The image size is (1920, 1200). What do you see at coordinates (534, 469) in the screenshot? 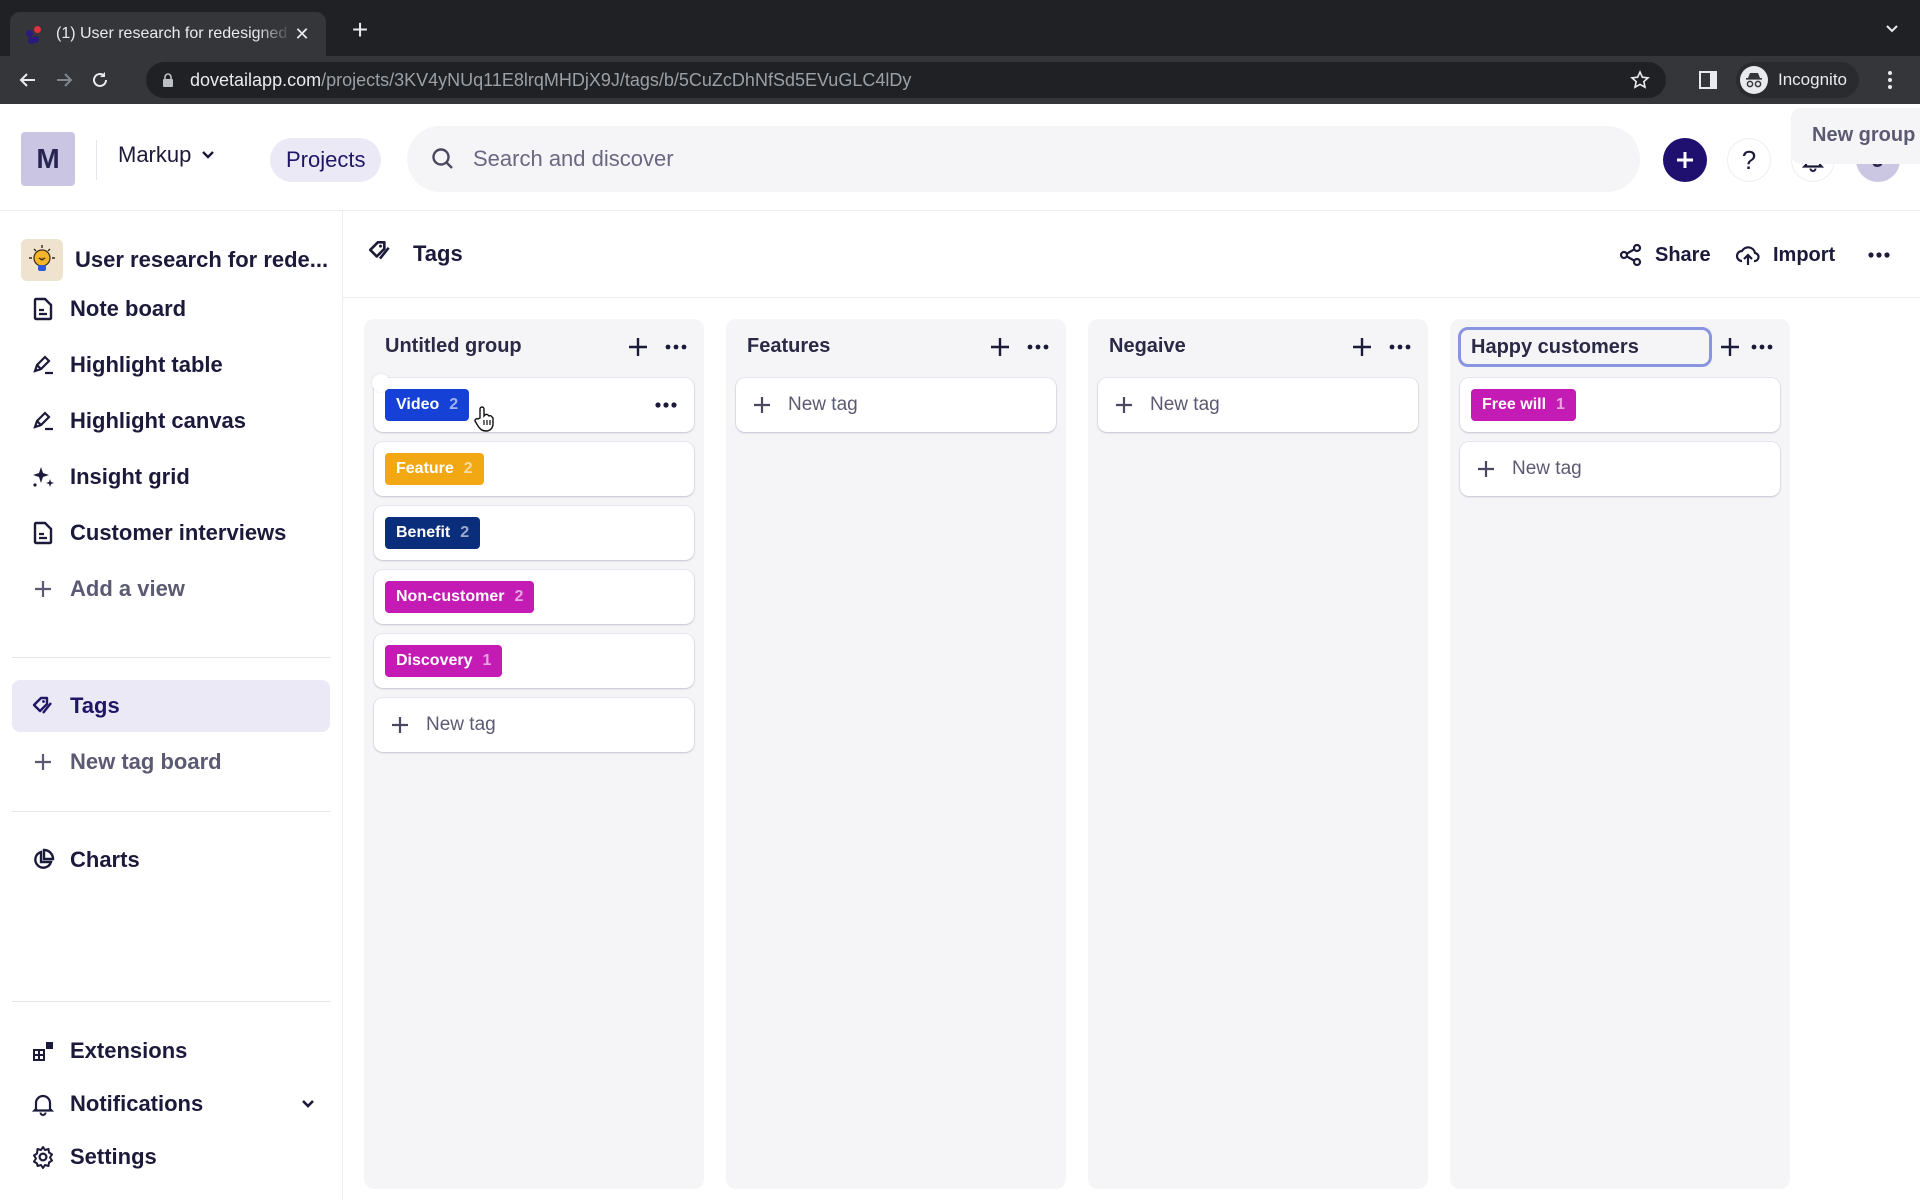
I see `tag-card: Feature 2` at bounding box center [534, 469].